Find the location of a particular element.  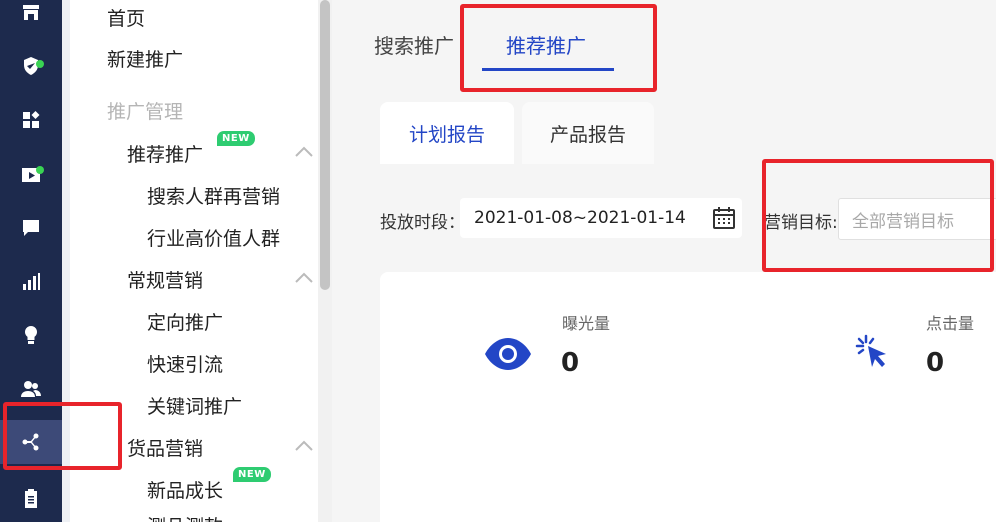

subtab-product-report: 产品报告 is located at coordinates (588, 133).